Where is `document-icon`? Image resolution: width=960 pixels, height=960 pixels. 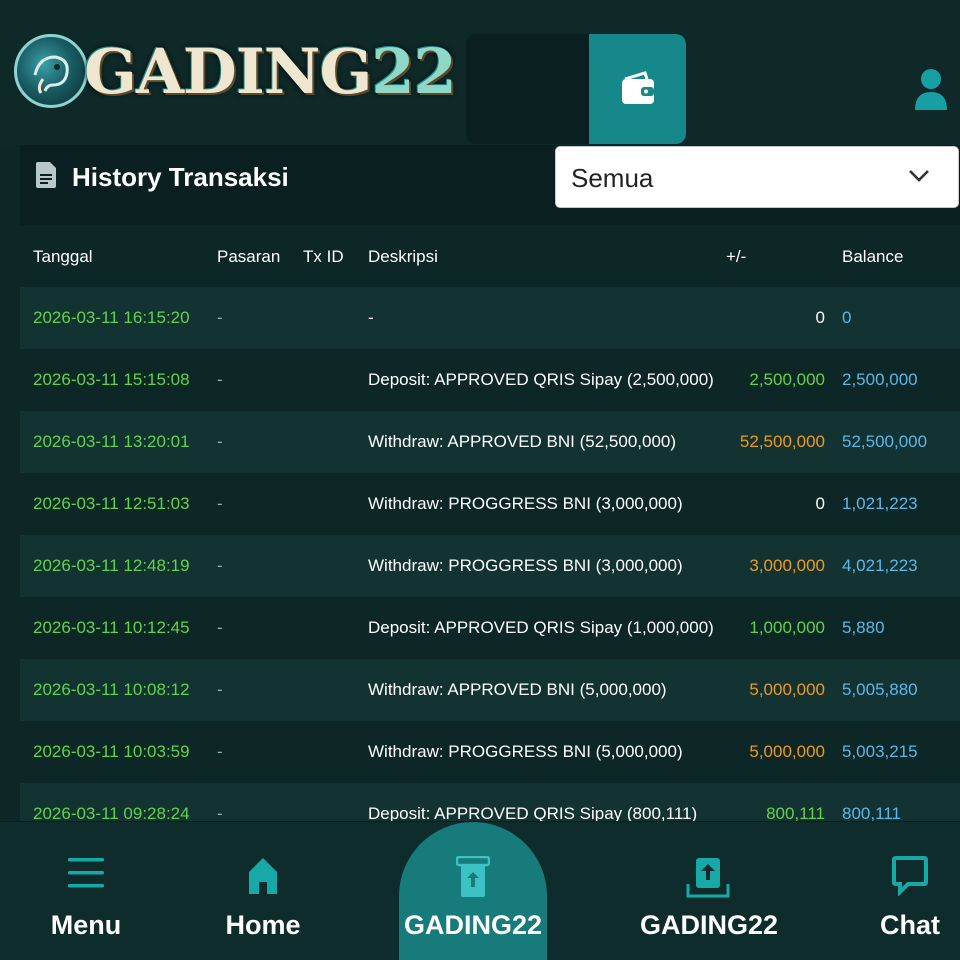
document-icon is located at coordinates (46, 175).